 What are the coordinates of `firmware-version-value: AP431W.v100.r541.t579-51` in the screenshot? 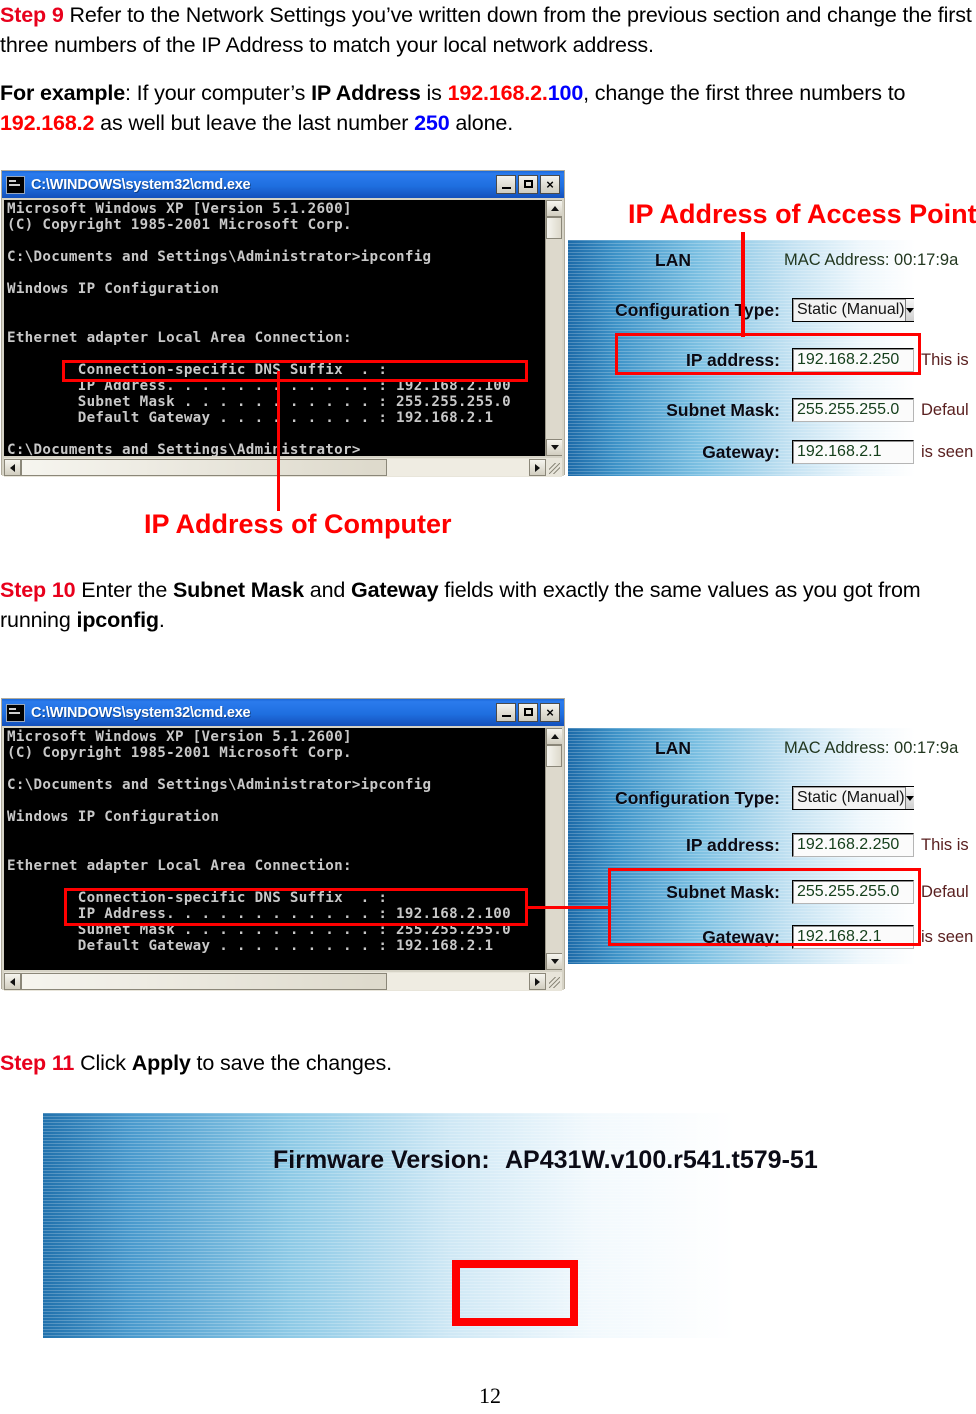 It's located at (661, 1160).